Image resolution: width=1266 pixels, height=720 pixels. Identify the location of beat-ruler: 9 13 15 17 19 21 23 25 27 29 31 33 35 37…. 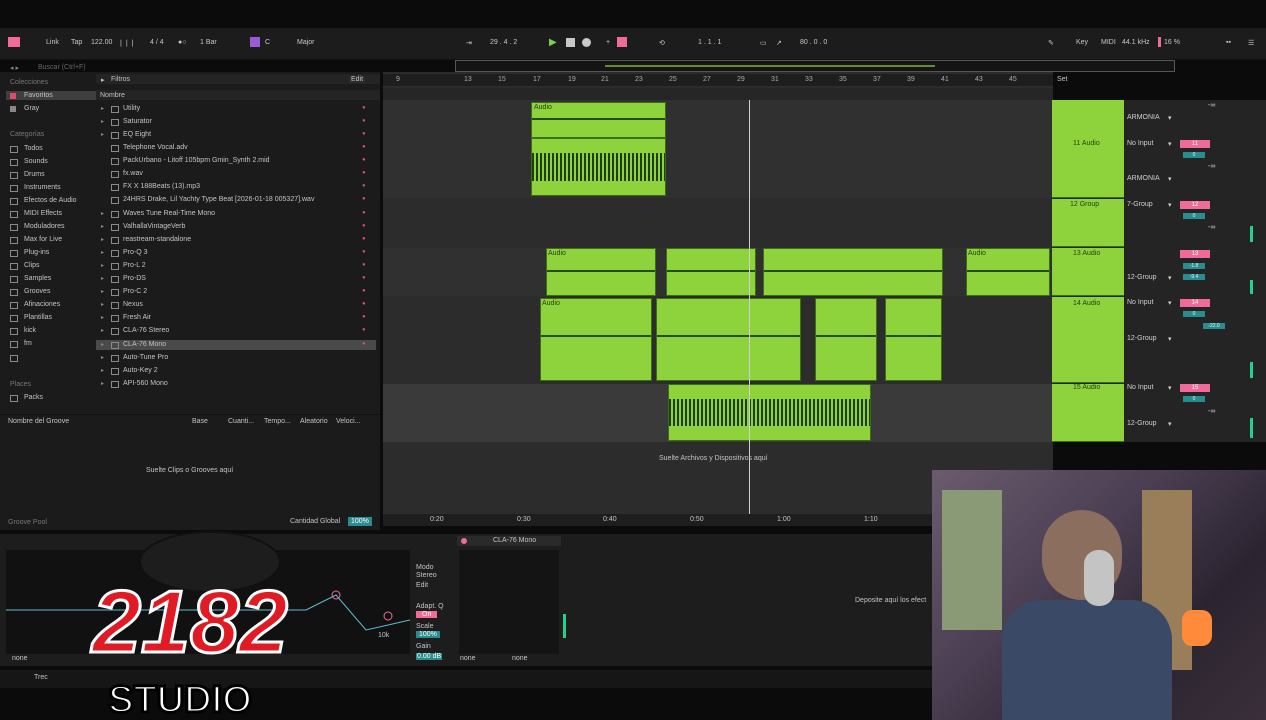
(718, 80).